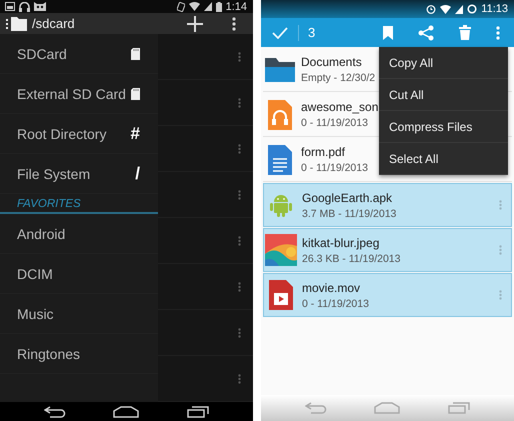 The width and height of the screenshot is (514, 421). What do you see at coordinates (137, 174) in the screenshot?
I see `symbol-icon: /` at bounding box center [137, 174].